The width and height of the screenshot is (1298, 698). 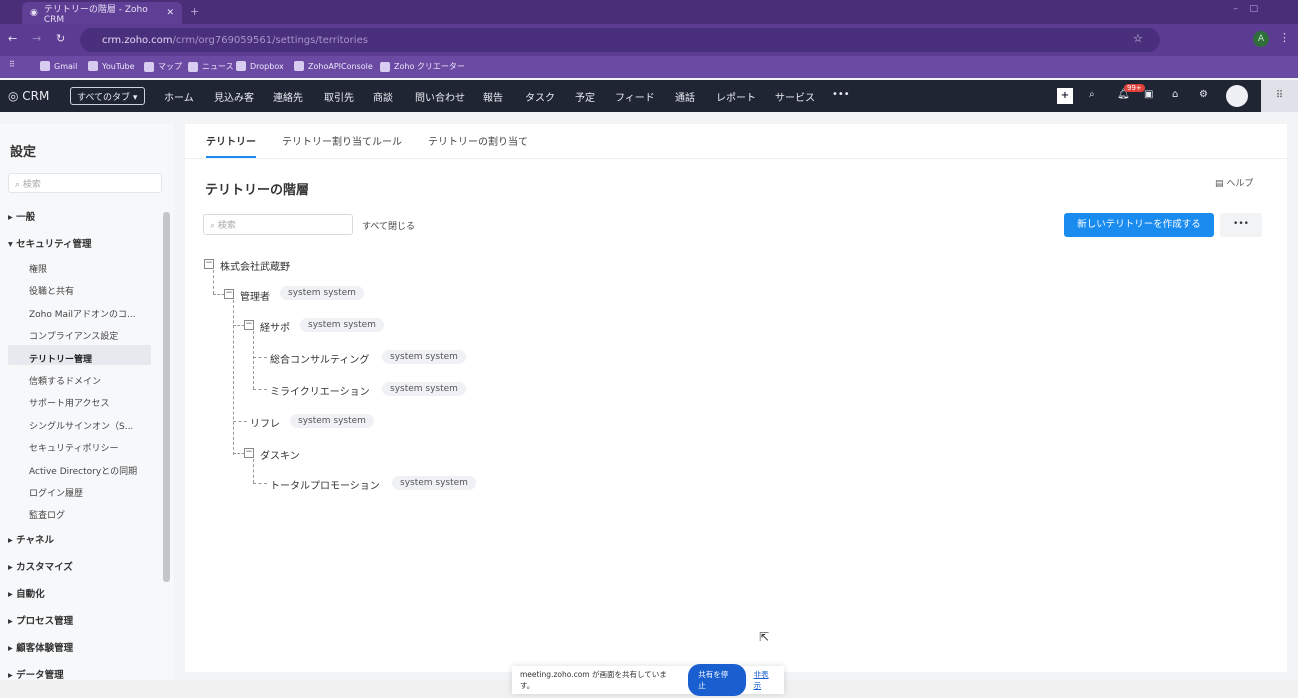 What do you see at coordinates (1092, 94) in the screenshot?
I see `search-icon: ⌕` at bounding box center [1092, 94].